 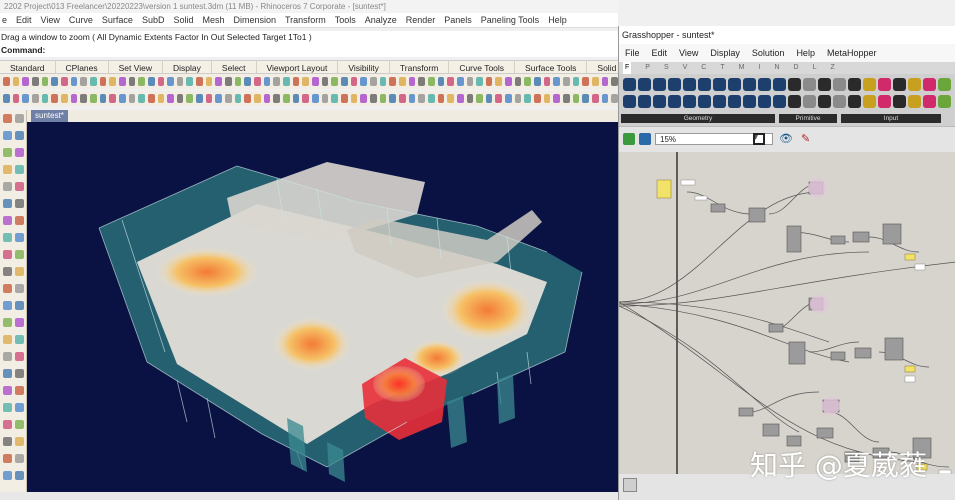 What do you see at coordinates (776, 68) in the screenshot?
I see `gh-tab-n: N` at bounding box center [776, 68].